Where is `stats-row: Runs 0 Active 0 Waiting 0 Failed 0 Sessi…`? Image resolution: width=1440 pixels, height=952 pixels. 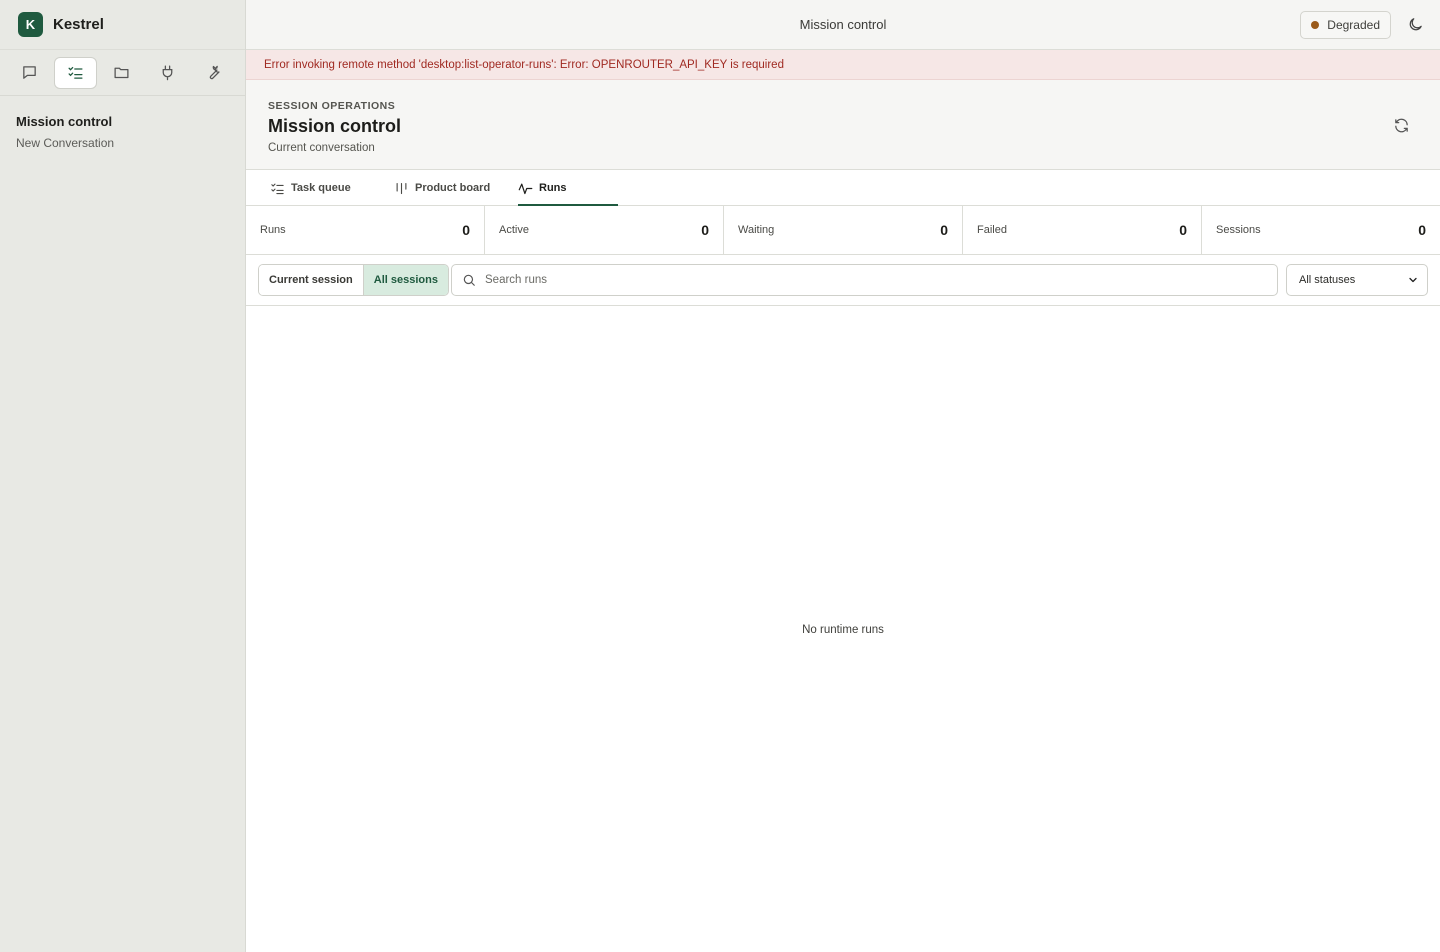 stats-row: Runs 0 Active 0 Waiting 0 Failed 0 Sessi… is located at coordinates (843, 230).